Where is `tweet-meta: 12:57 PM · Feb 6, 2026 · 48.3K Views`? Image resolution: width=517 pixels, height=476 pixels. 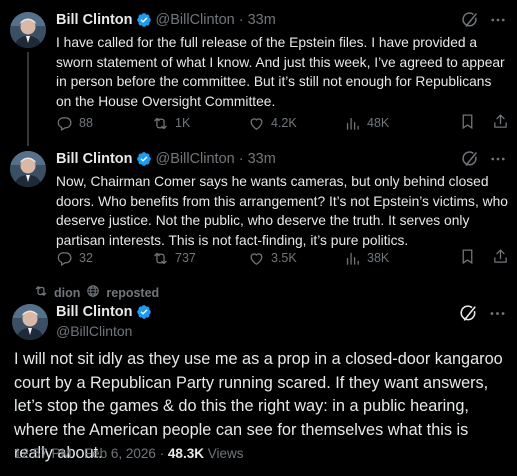 tweet-meta: 12:57 PM · Feb 6, 2026 · 48.3K Views is located at coordinates (129, 453).